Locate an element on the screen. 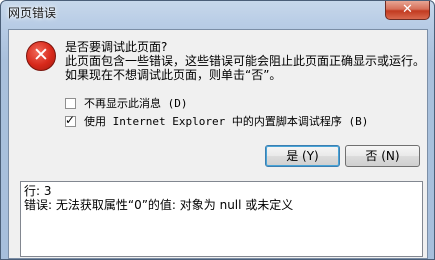 Image resolution: width=435 pixels, height=260 pixels. checkmark-icon: ✓ is located at coordinates (70, 119).